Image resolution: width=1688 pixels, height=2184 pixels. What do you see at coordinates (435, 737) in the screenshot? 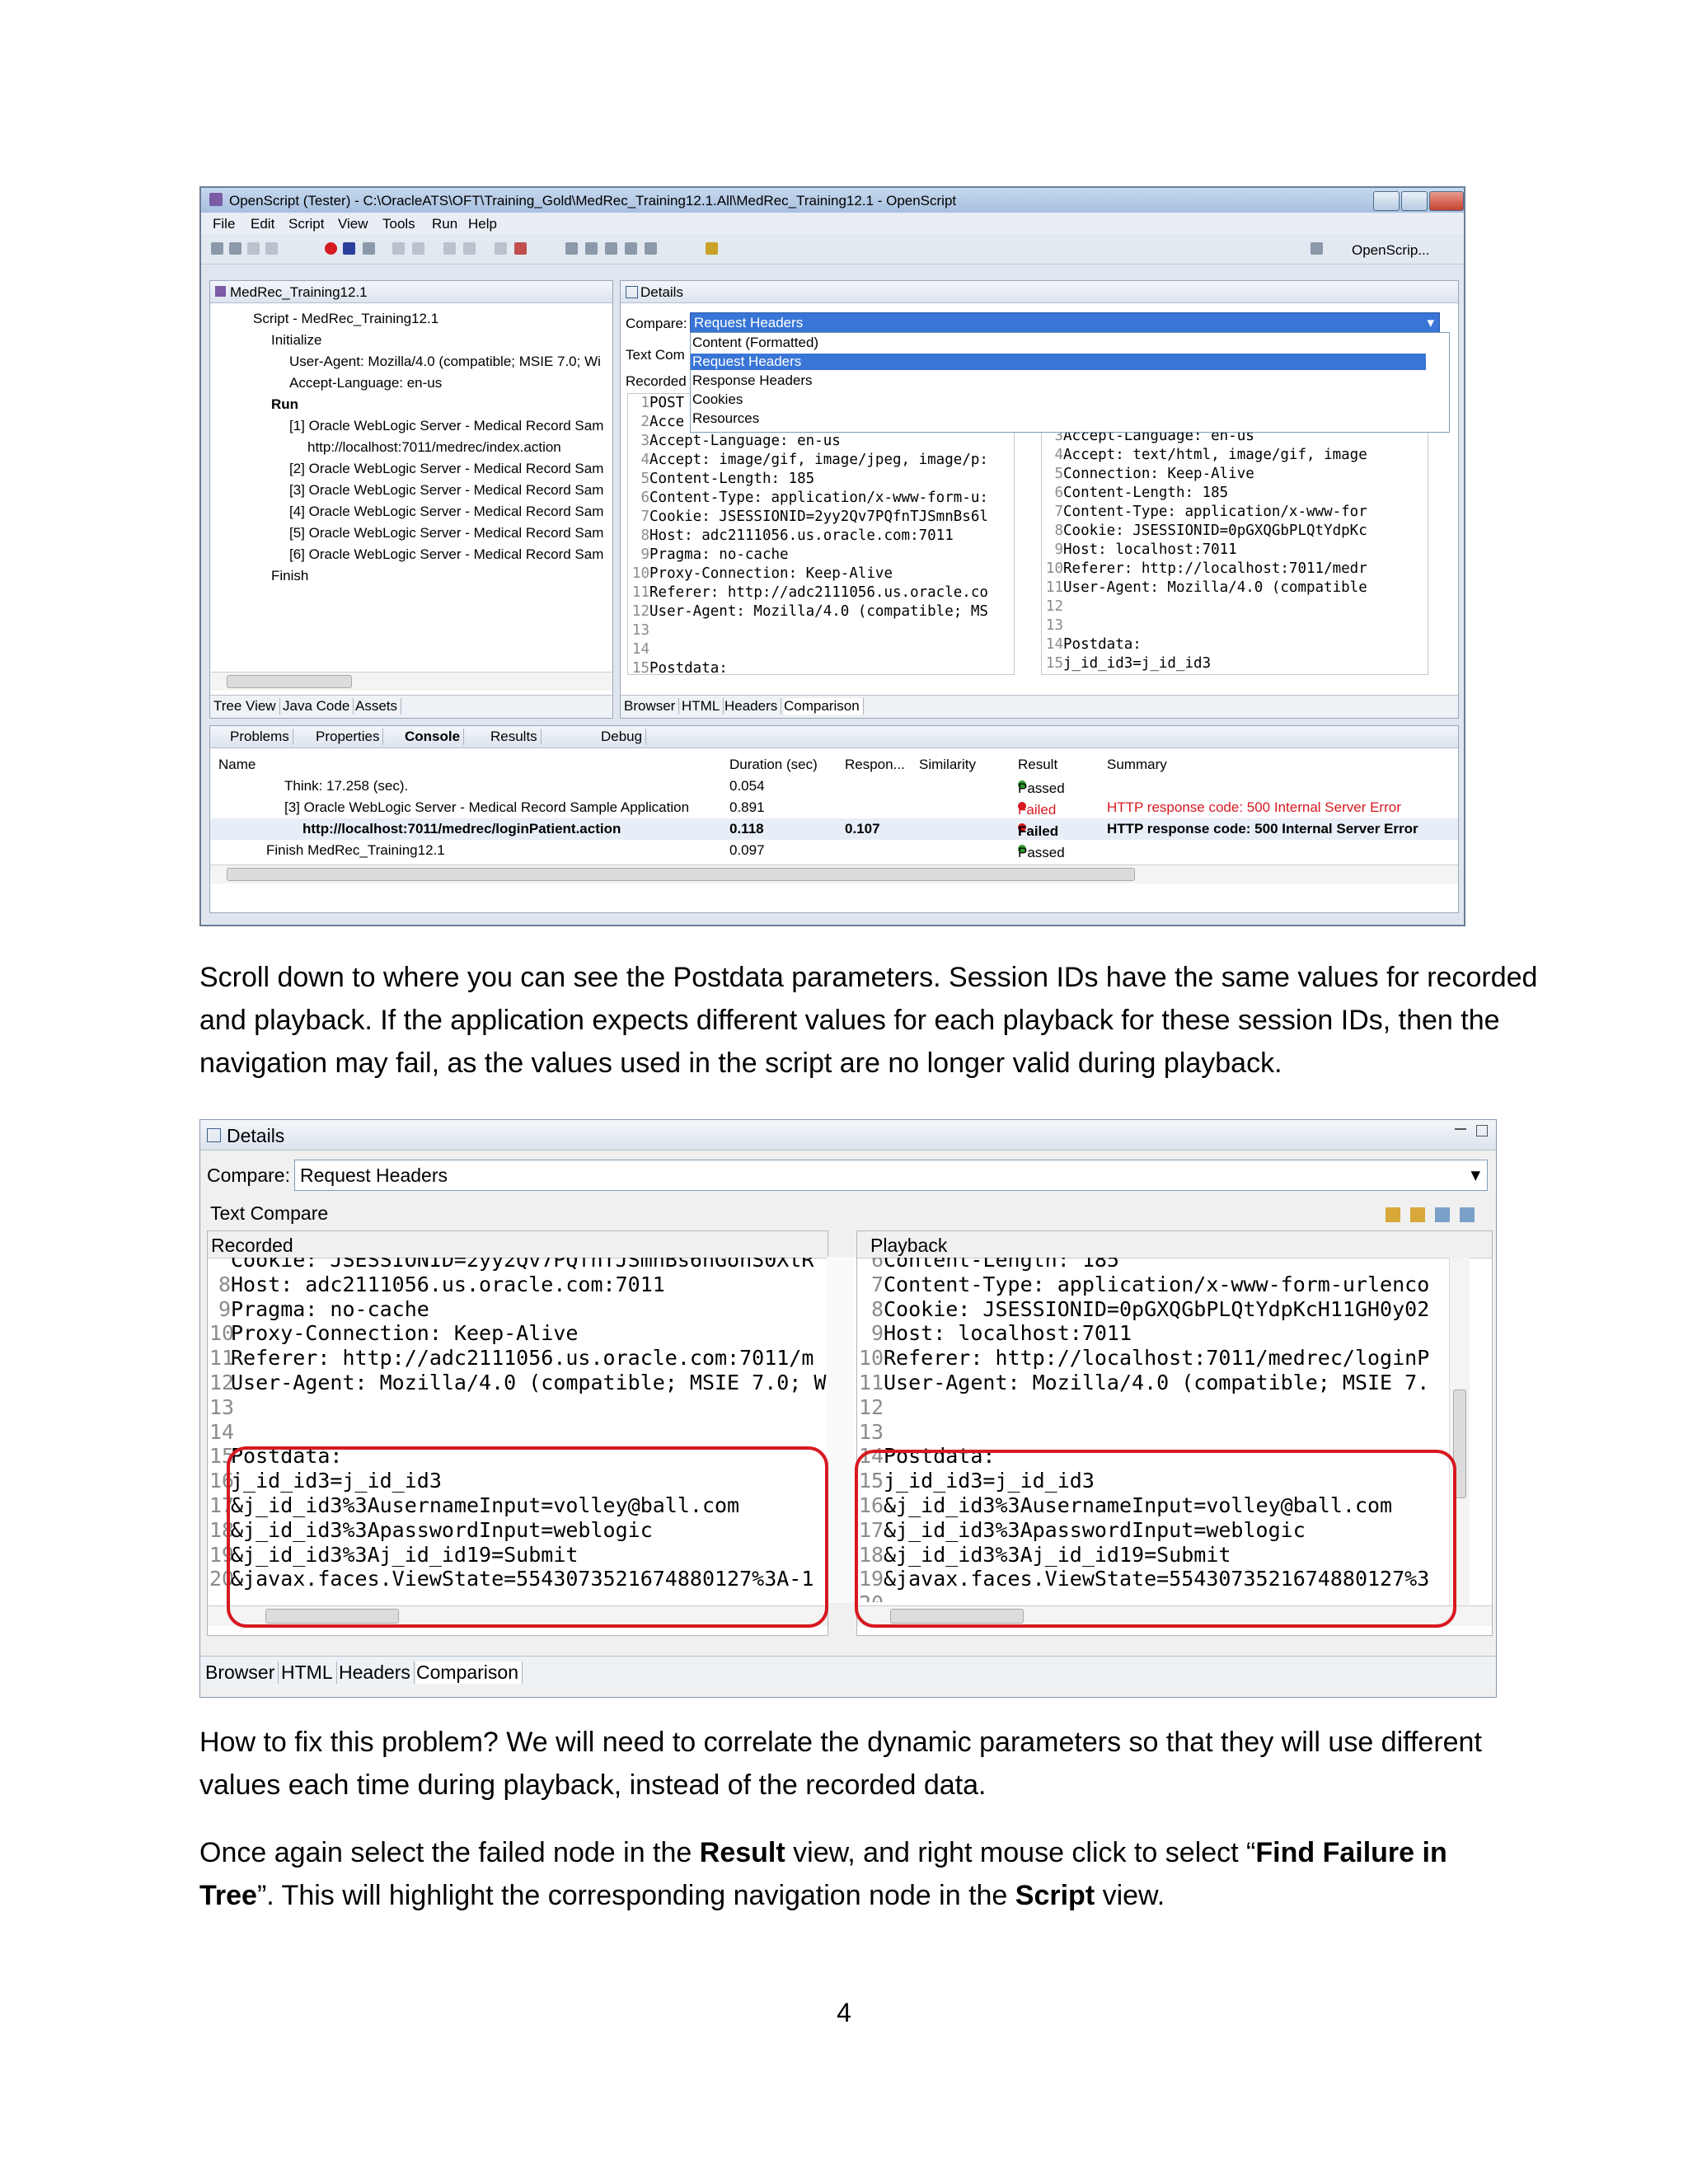
I see `tab-console: Console` at bounding box center [435, 737].